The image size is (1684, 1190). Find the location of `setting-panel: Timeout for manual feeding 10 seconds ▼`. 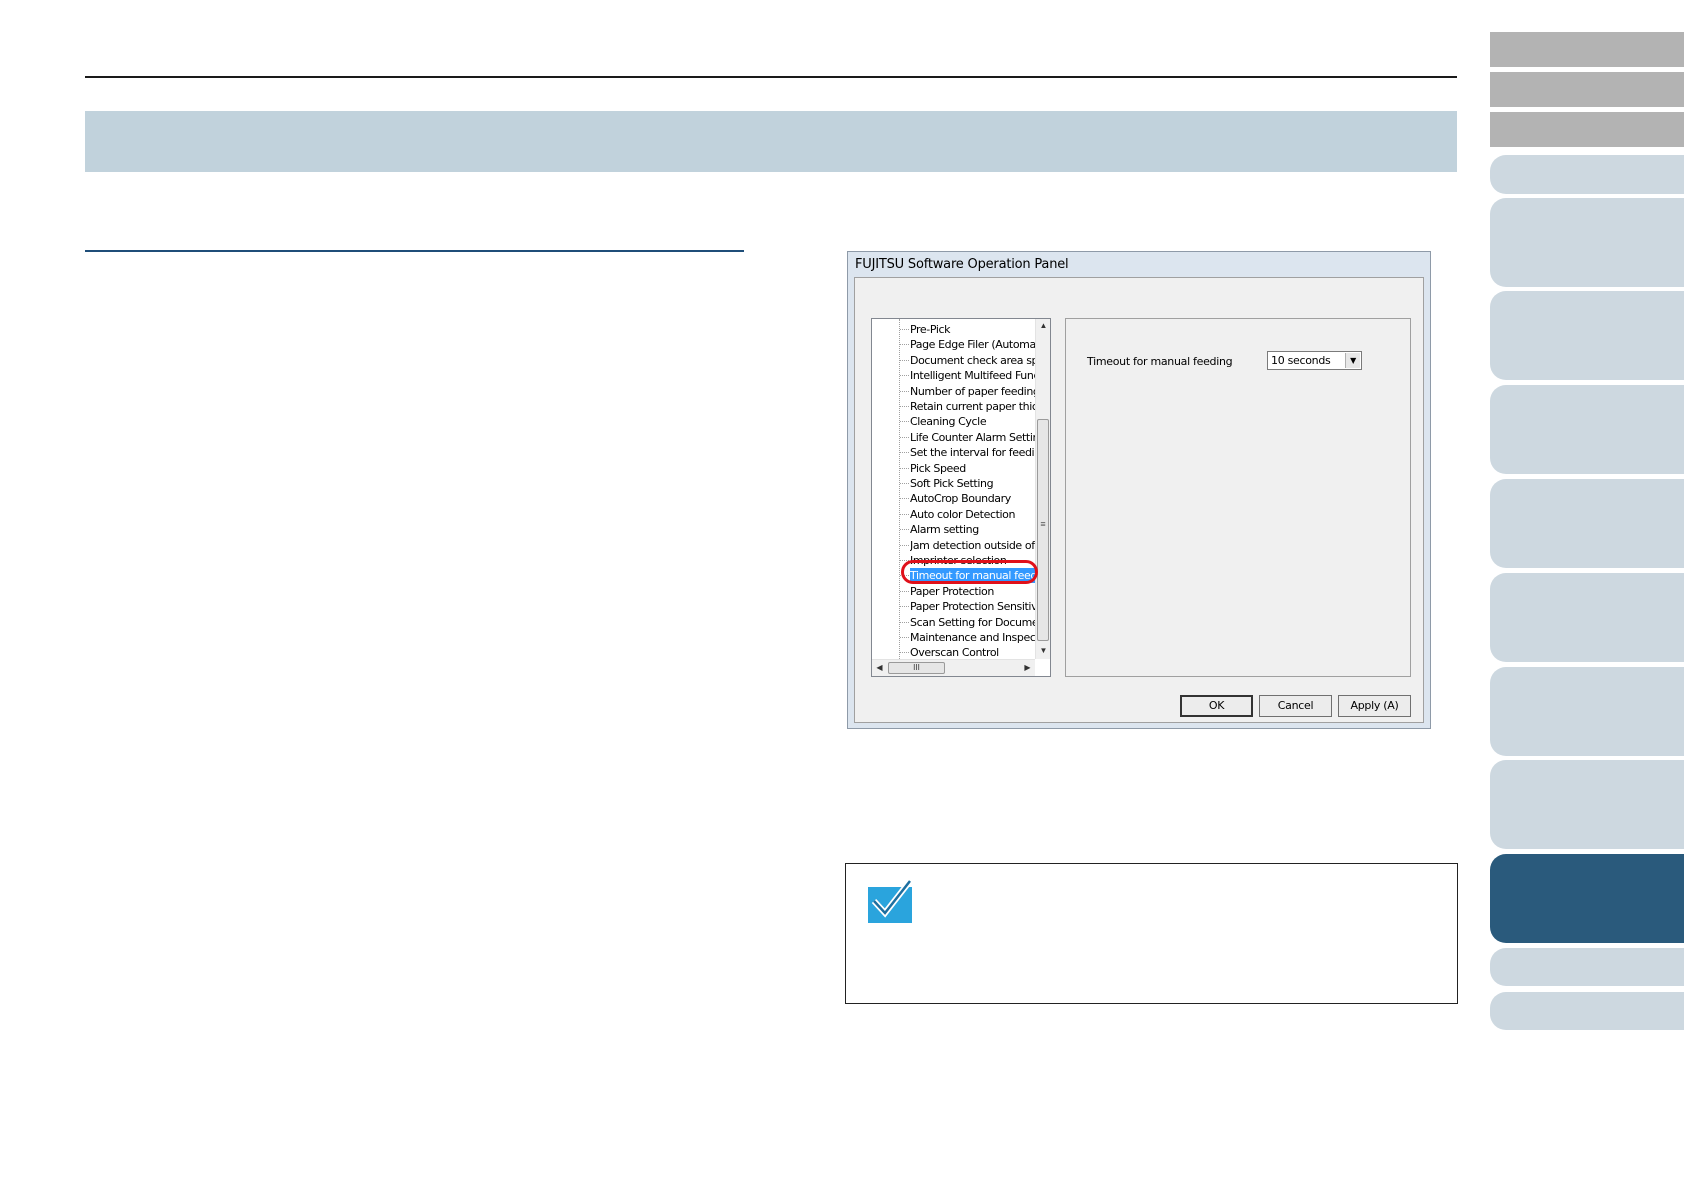

setting-panel: Timeout for manual feeding 10 seconds ▼ is located at coordinates (1238, 497).